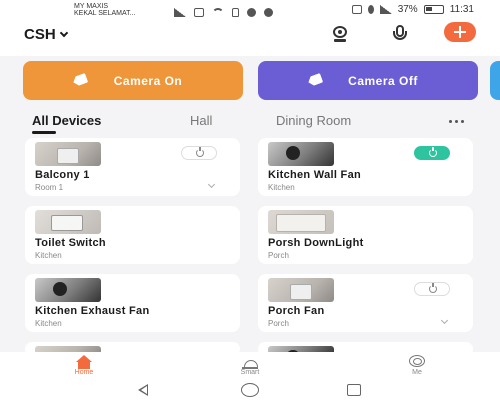 This screenshot has height=400, width=500. What do you see at coordinates (40, 34) in the screenshot?
I see `home-name: CSH` at bounding box center [40, 34].